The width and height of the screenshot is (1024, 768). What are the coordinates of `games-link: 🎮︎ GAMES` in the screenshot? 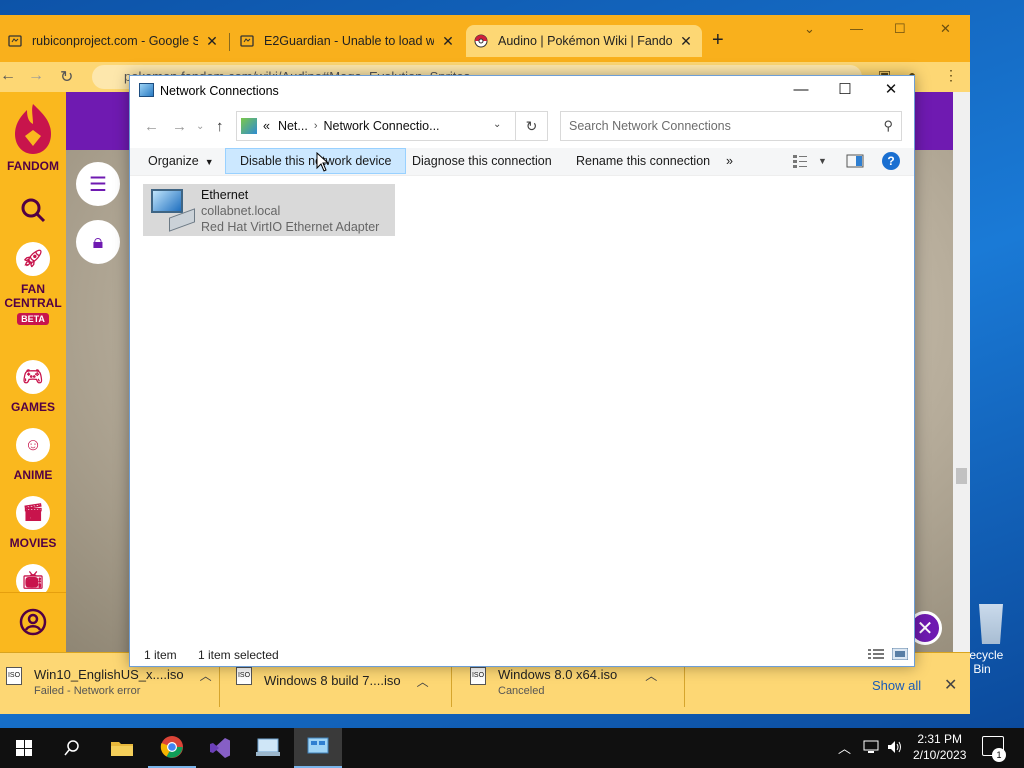 It's located at (33, 387).